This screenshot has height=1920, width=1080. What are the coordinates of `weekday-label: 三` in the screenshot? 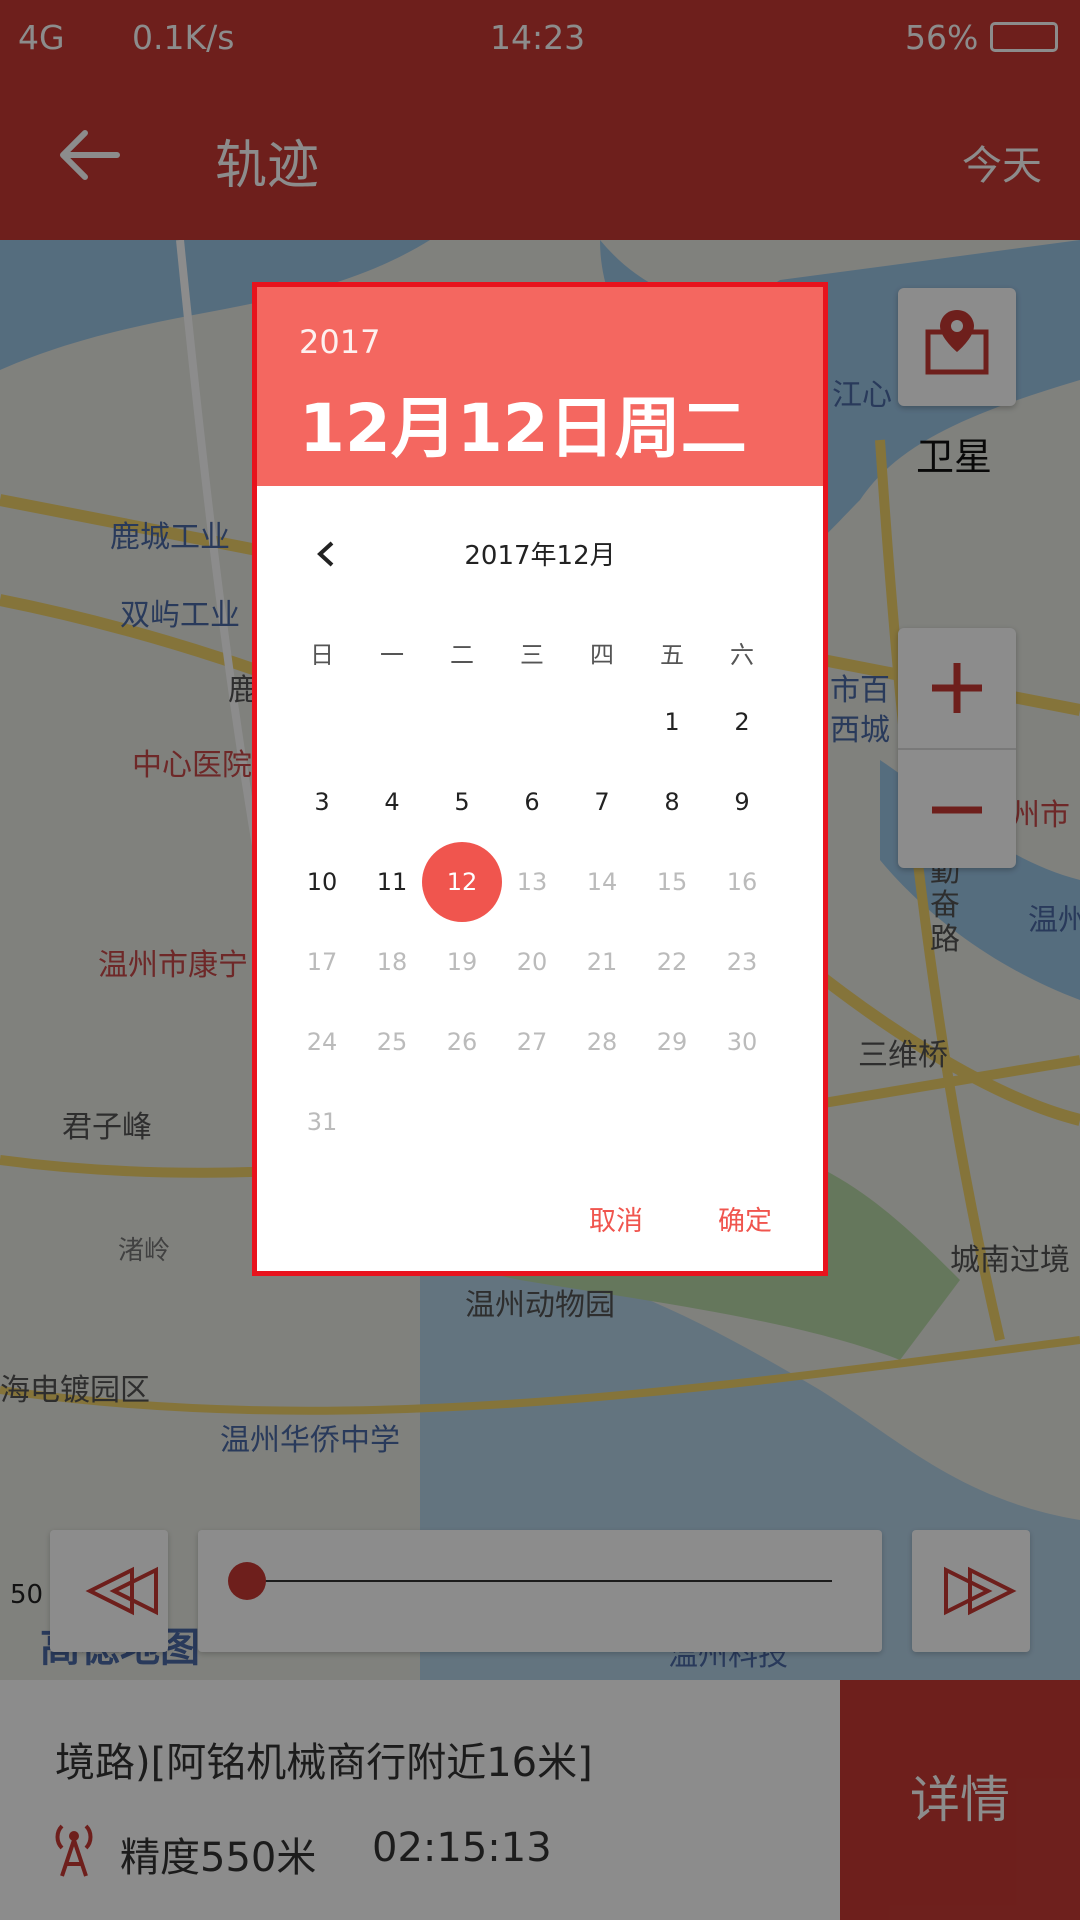 It's located at (532, 655).